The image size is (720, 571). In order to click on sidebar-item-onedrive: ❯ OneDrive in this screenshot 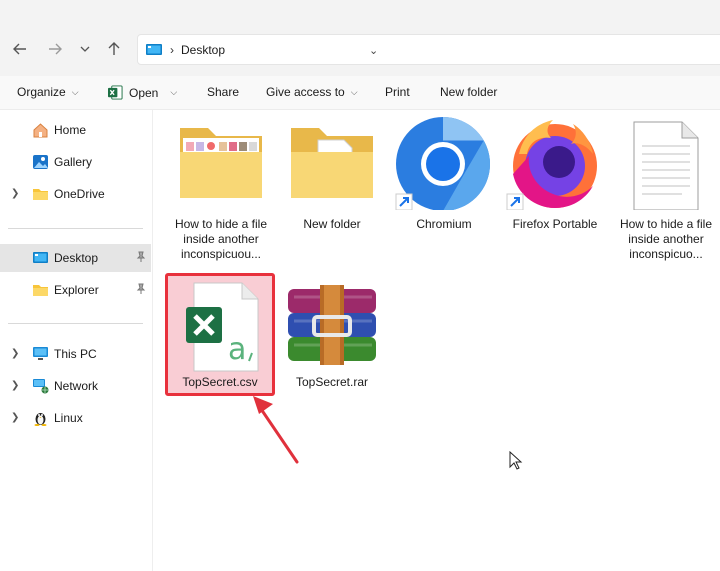, I will do `click(75, 194)`.